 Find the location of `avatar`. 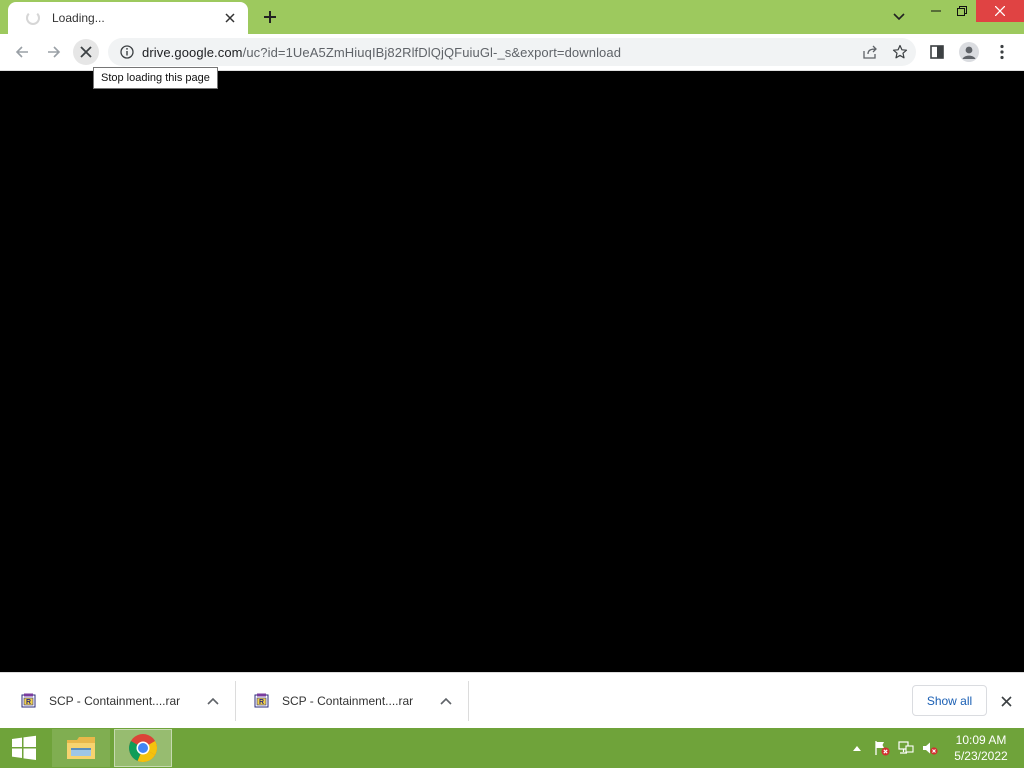

avatar is located at coordinates (969, 52).